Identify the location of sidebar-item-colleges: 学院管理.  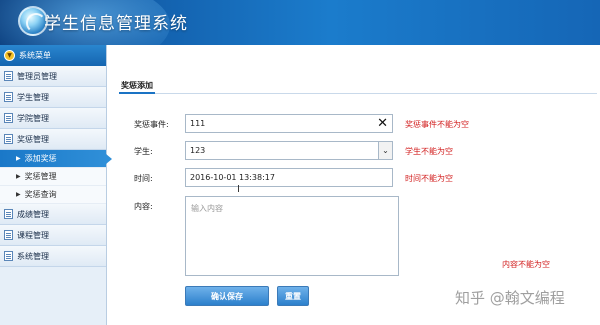
(53, 118).